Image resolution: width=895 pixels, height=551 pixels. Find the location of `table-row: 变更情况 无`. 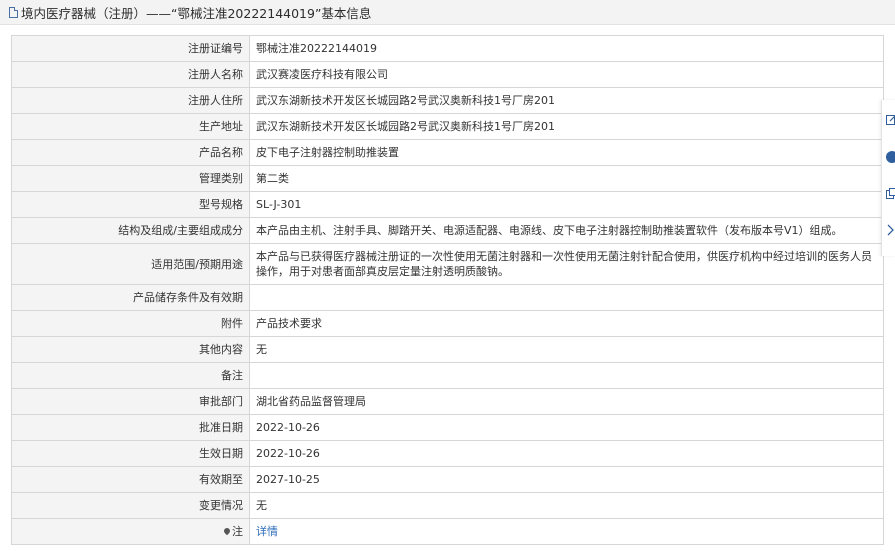

table-row: 变更情况 无 is located at coordinates (447, 505).